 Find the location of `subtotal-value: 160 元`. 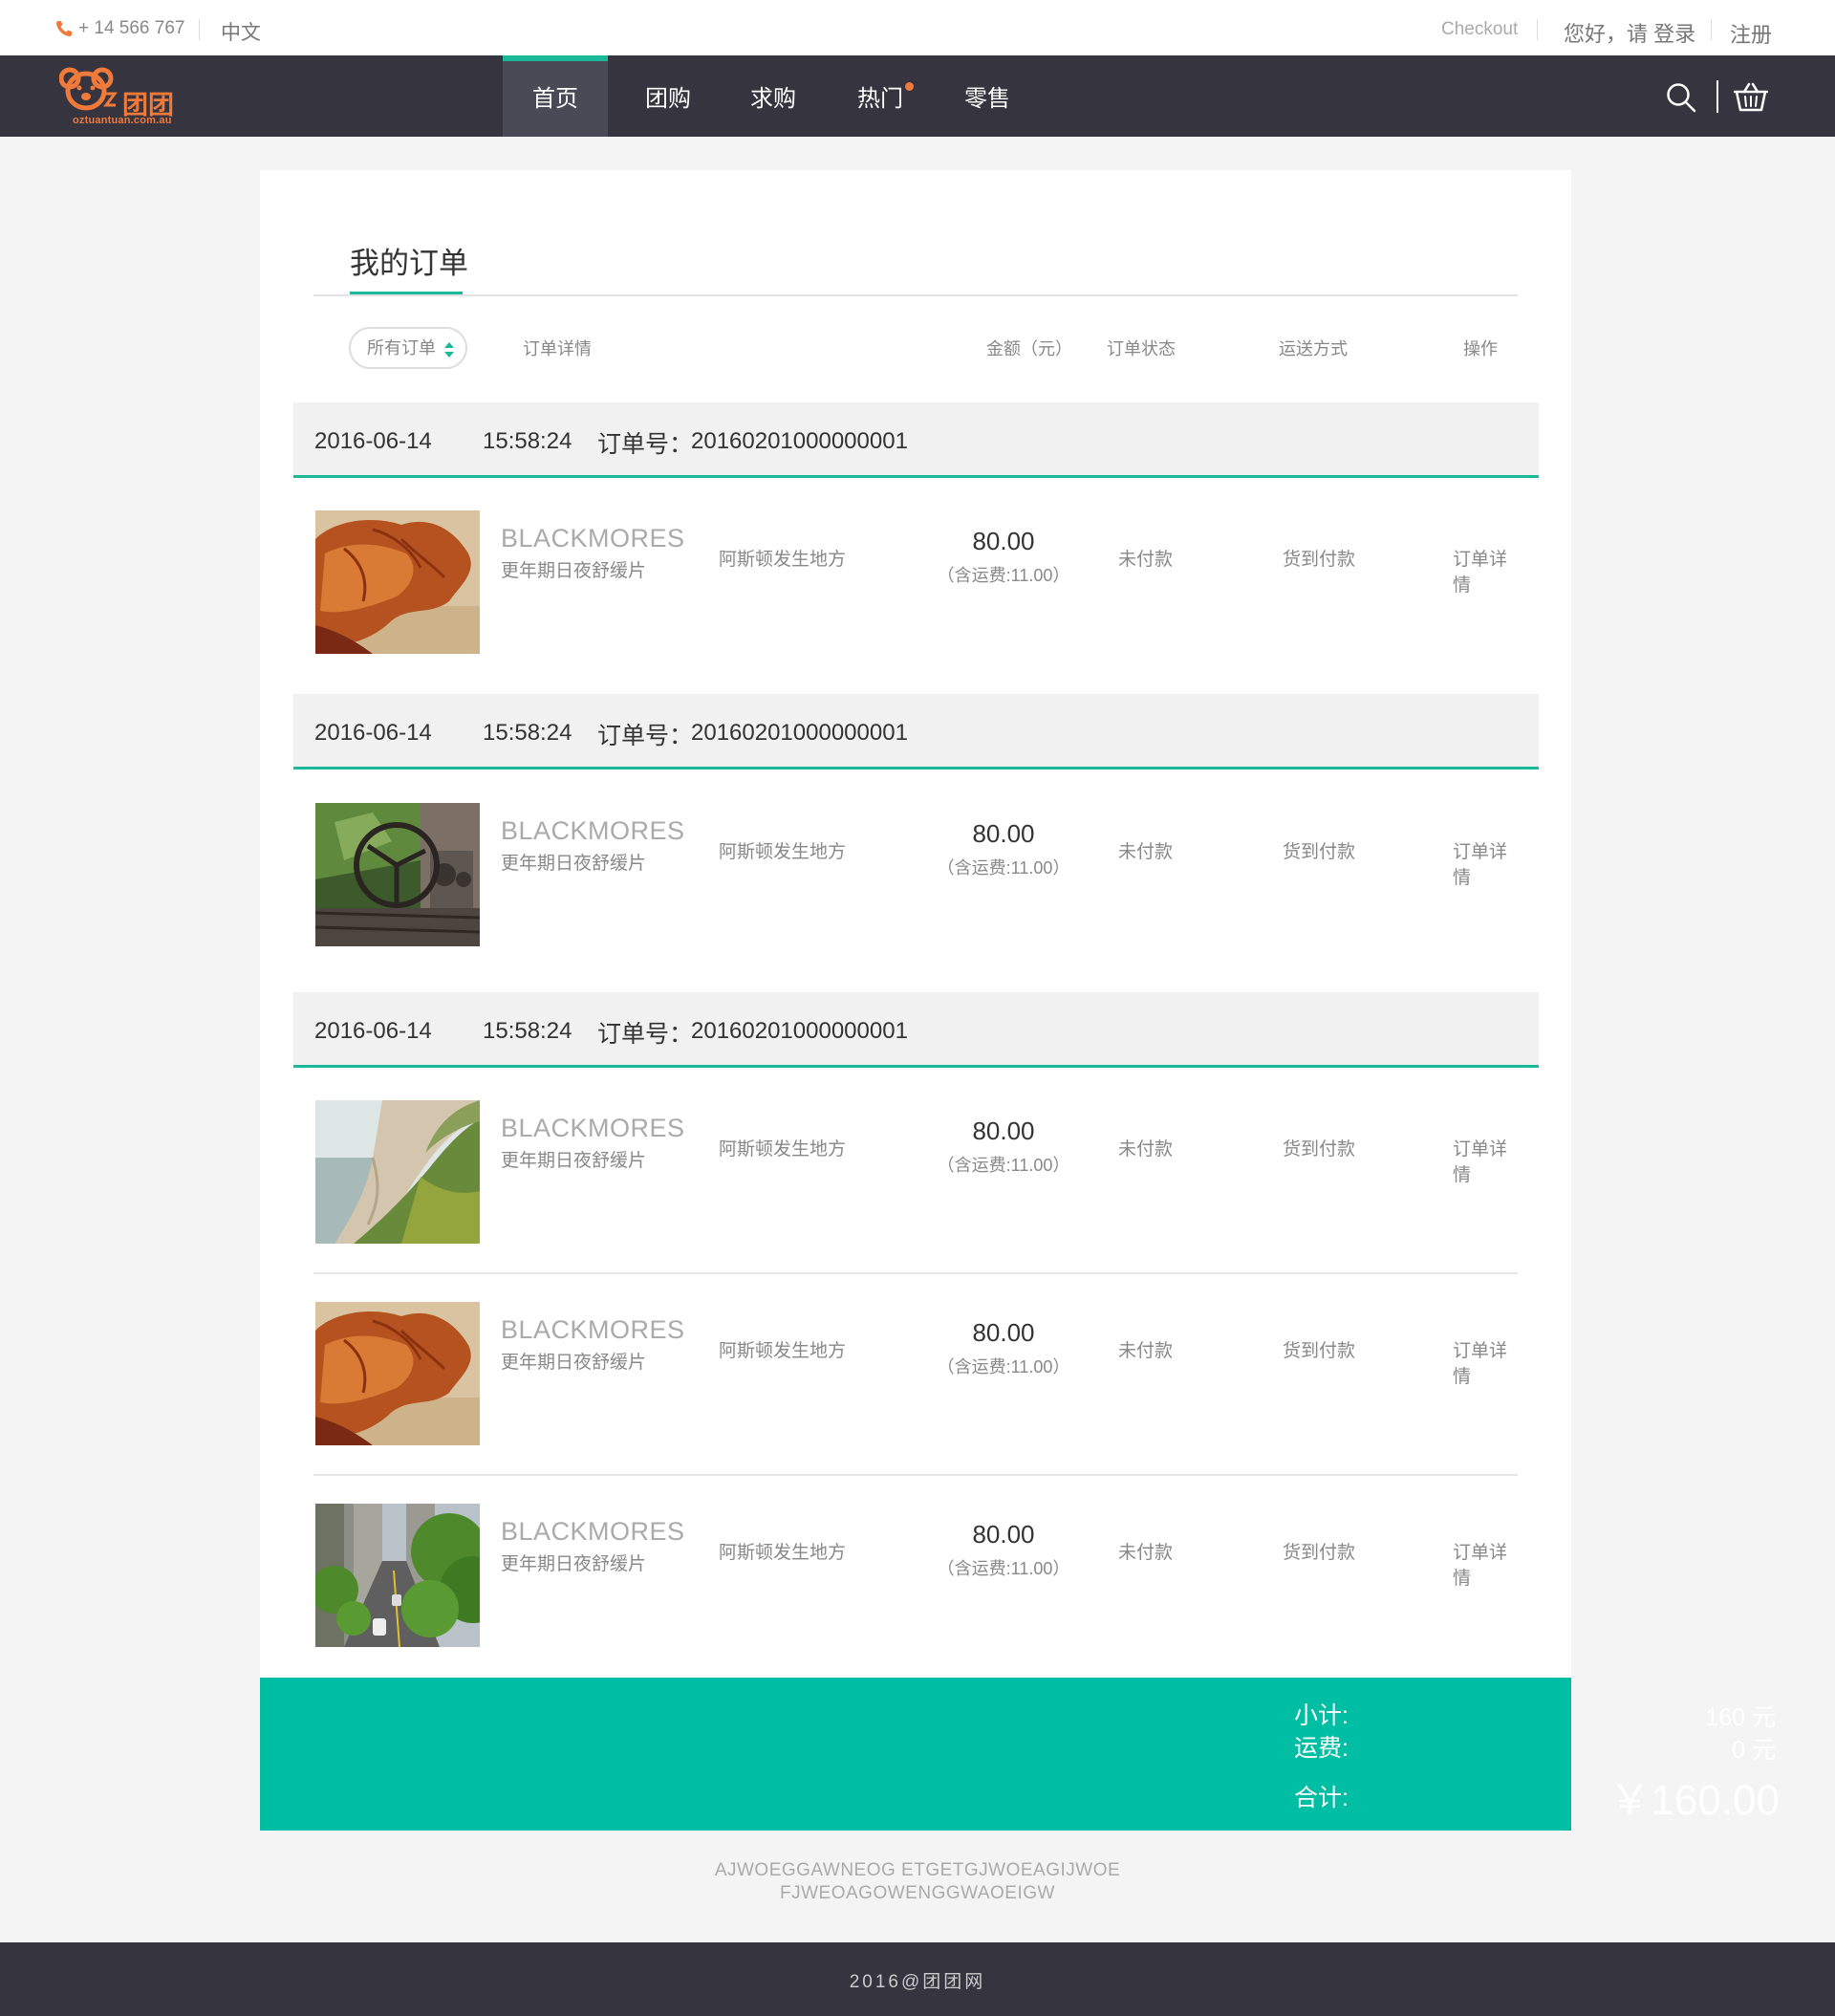

subtotal-value: 160 元 is located at coordinates (1740, 1717).